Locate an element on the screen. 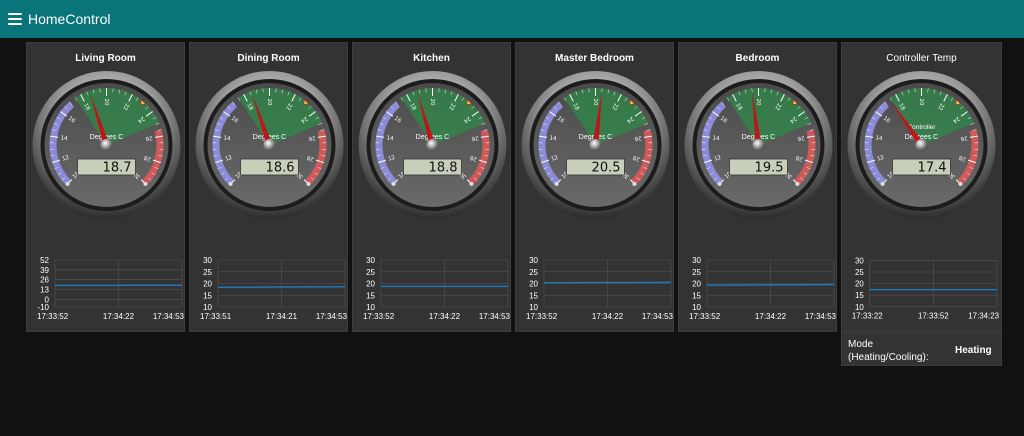 The image size is (1024, 436). chart-x-tick-label: 17:33:51 is located at coordinates (216, 316).